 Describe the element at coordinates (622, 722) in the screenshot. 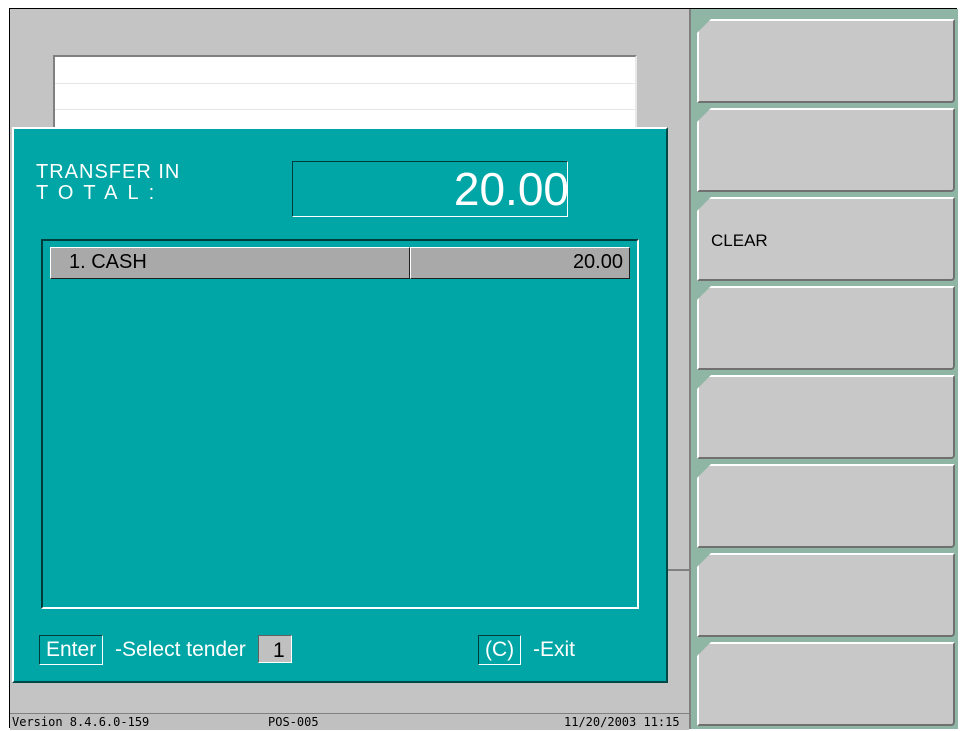

I see `datetime-label: 11/20/2003 11:15` at that location.